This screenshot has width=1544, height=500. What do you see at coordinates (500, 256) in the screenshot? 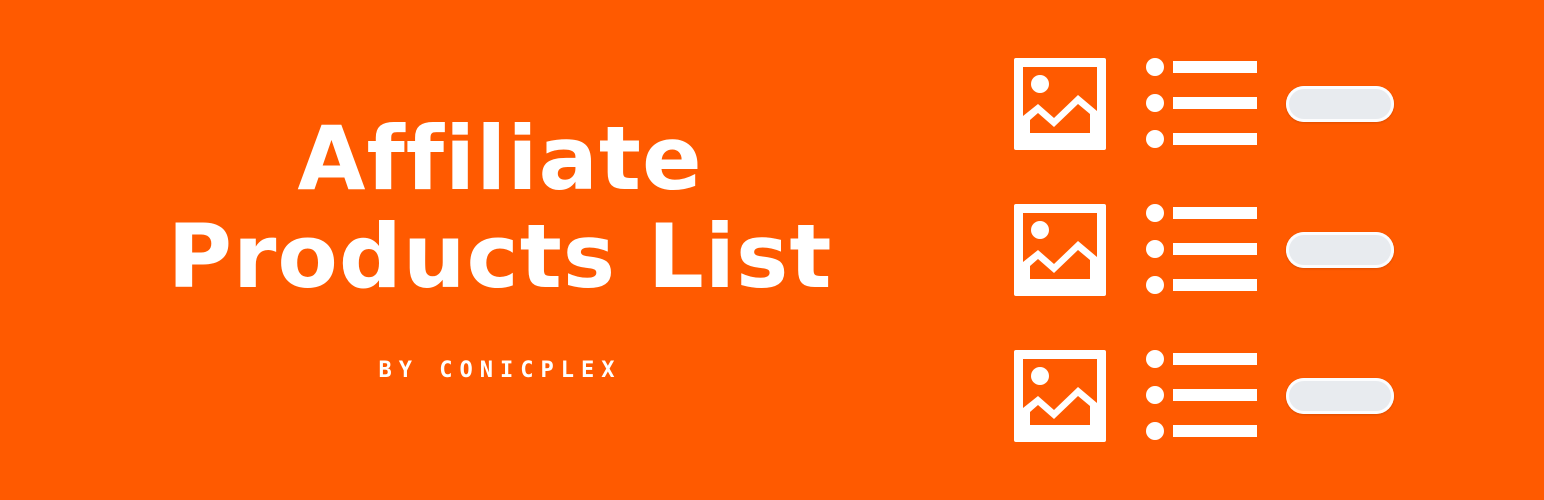
I see `title-line-2: Products List` at bounding box center [500, 256].